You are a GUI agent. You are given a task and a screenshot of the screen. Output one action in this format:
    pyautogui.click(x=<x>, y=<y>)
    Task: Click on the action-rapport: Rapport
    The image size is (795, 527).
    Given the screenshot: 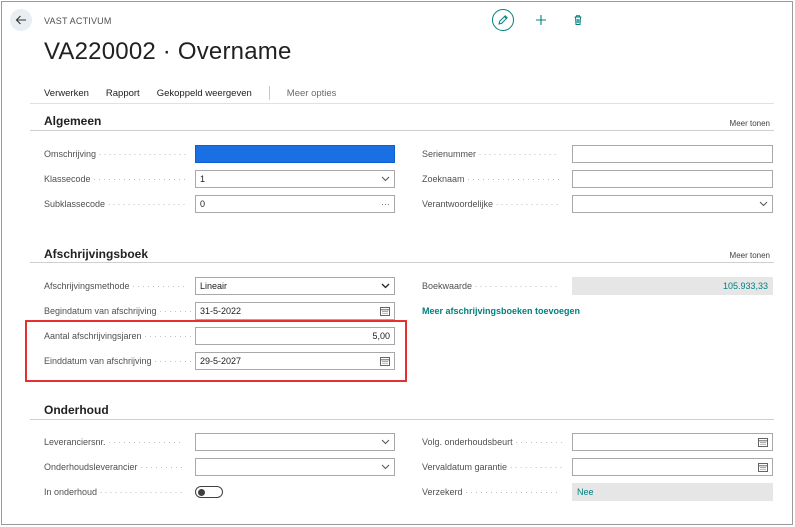 What is the action you would take?
    pyautogui.click(x=123, y=93)
    